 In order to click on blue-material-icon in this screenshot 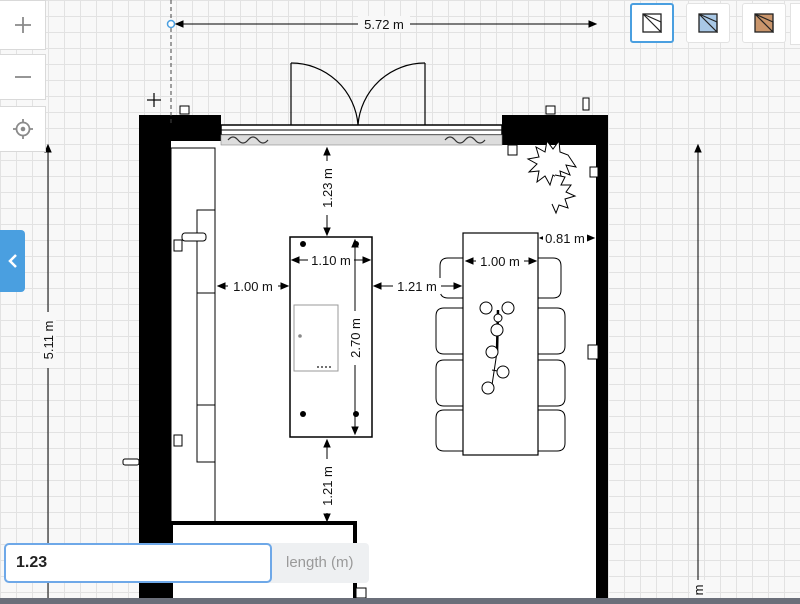, I will do `click(708, 23)`.